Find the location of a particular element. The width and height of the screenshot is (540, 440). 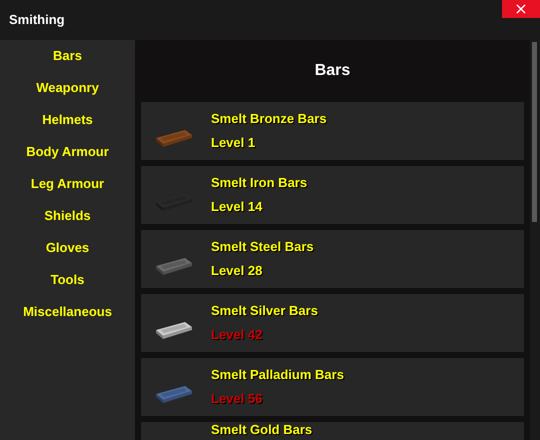

recipe-name: Smelt Gold Bars is located at coordinates (261, 430).